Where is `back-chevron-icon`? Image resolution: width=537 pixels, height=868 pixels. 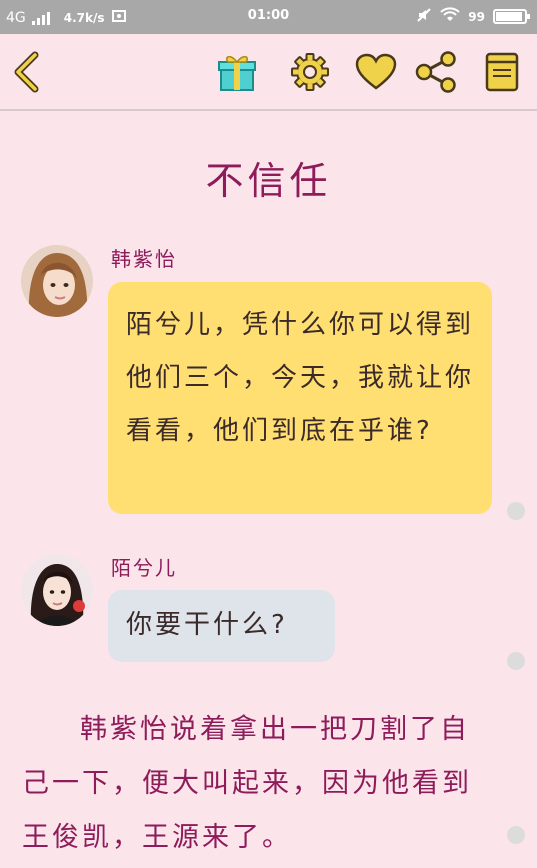
back-chevron-icon is located at coordinates (26, 72).